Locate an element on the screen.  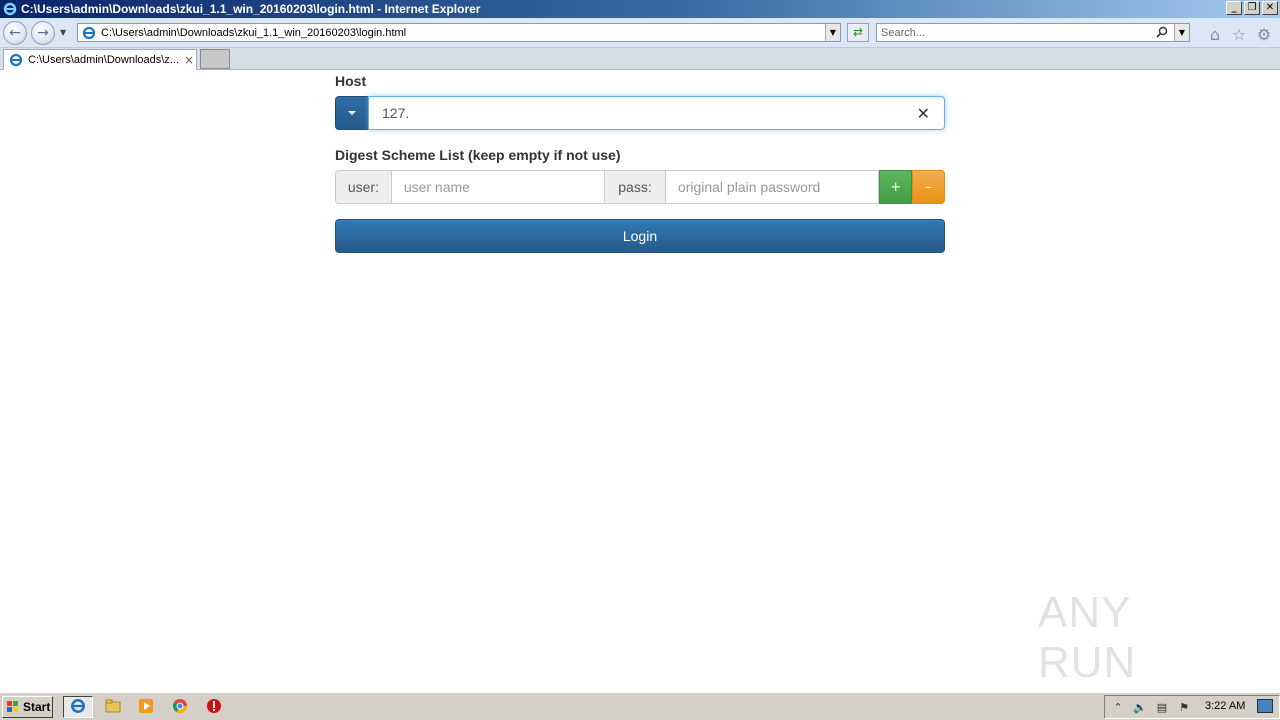
pass-addon: pass: is located at coordinates (635, 187).